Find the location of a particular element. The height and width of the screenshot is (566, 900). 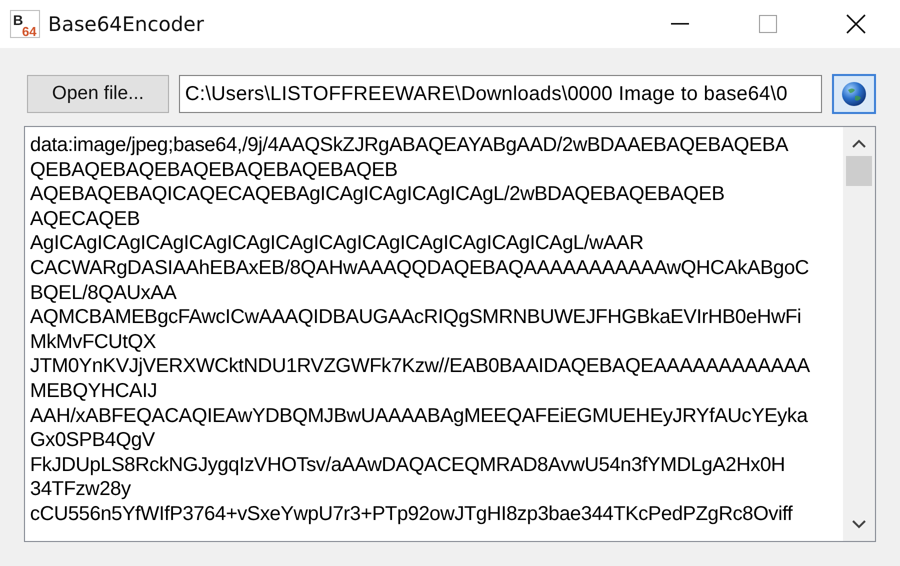

output-line: AQMCBAMEBgcFAwcICwAAAQIDBAUGAAcRIQgSMRNBUWEJFHGBkaEVIrHB0eHwFi is located at coordinates (416, 317).